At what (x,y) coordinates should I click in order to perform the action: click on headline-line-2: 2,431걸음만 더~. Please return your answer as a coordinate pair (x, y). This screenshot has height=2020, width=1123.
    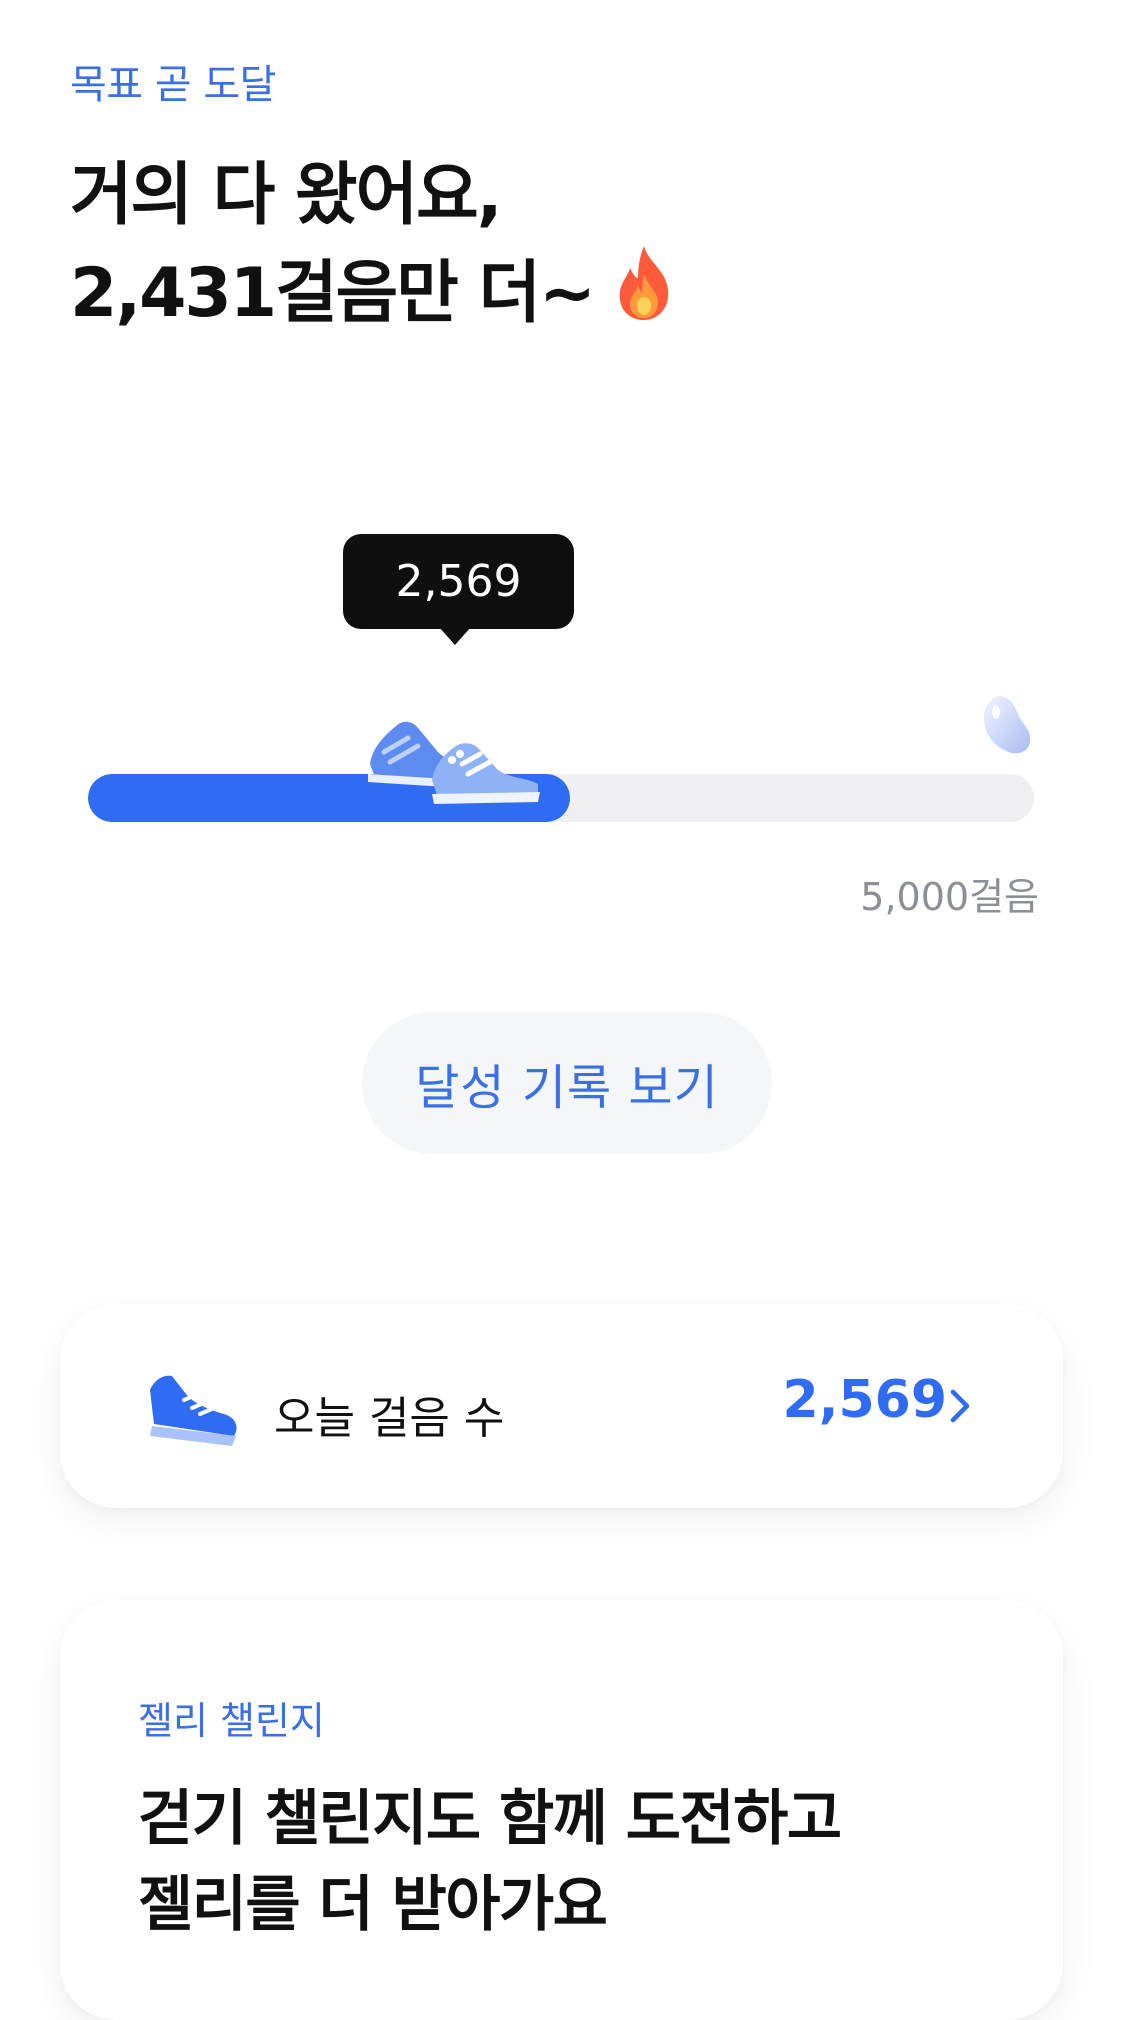
    Looking at the image, I should click on (375, 296).